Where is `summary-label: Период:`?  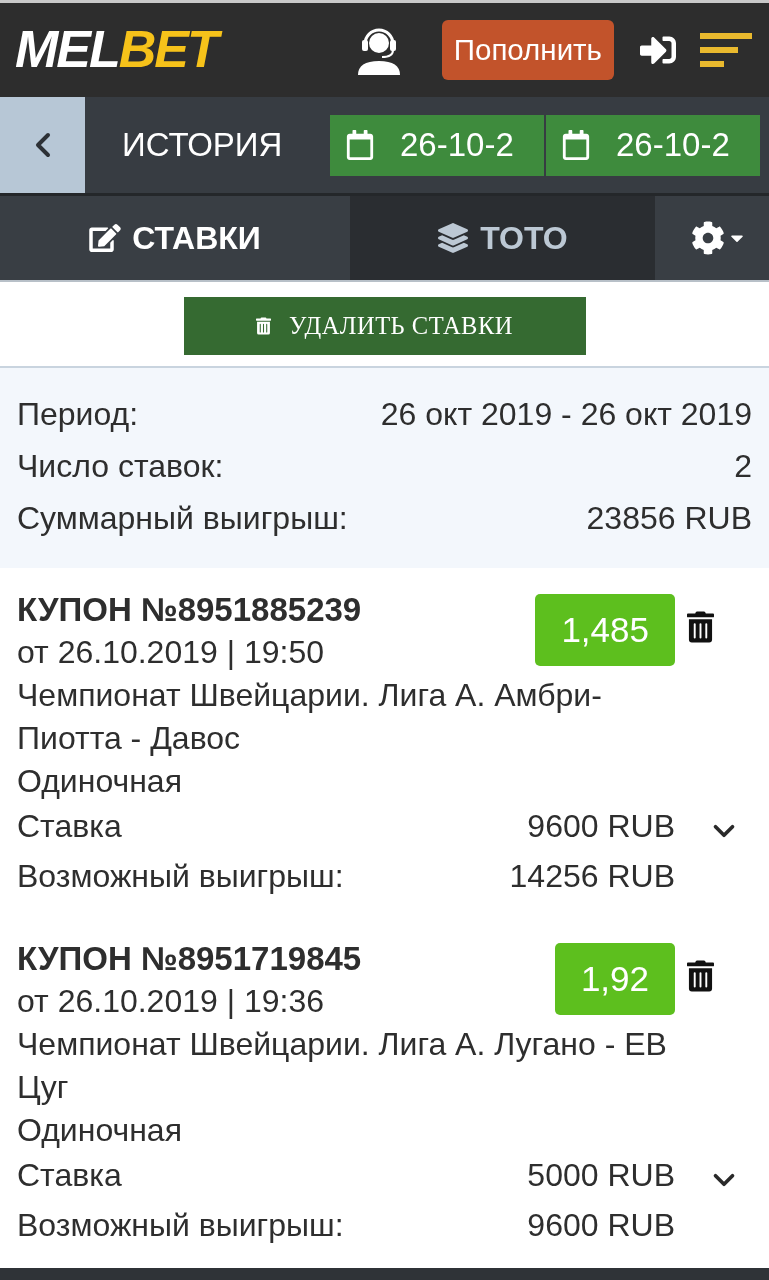 summary-label: Период: is located at coordinates (78, 414).